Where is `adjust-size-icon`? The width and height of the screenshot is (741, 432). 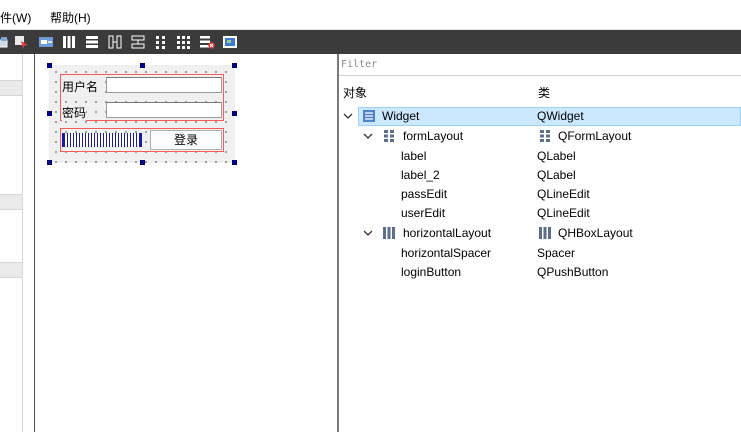
adjust-size-icon is located at coordinates (230, 42).